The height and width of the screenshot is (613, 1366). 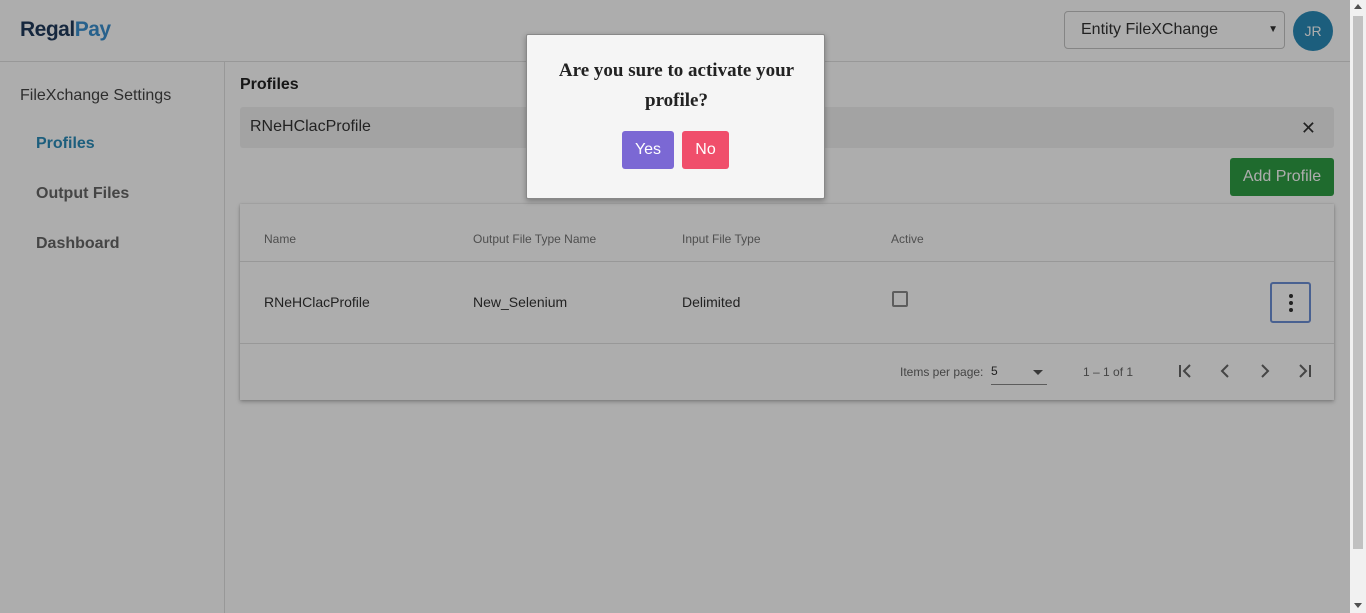 I want to click on vertical-scrollbar, so click(x=1358, y=306).